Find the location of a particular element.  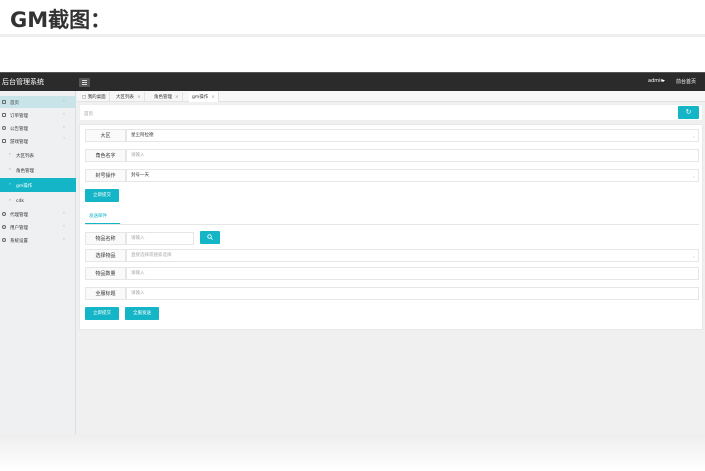

app-brand: 后台管理系统 is located at coordinates (23, 82).